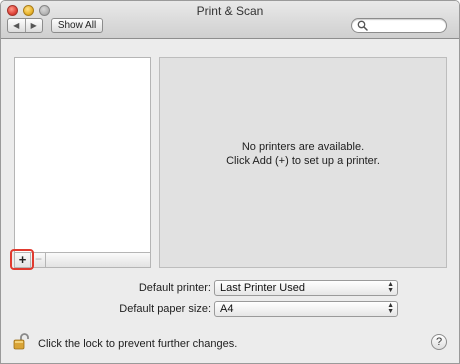  I want to click on default-paper-popup: A4 ▲ ▼, so click(306, 309).